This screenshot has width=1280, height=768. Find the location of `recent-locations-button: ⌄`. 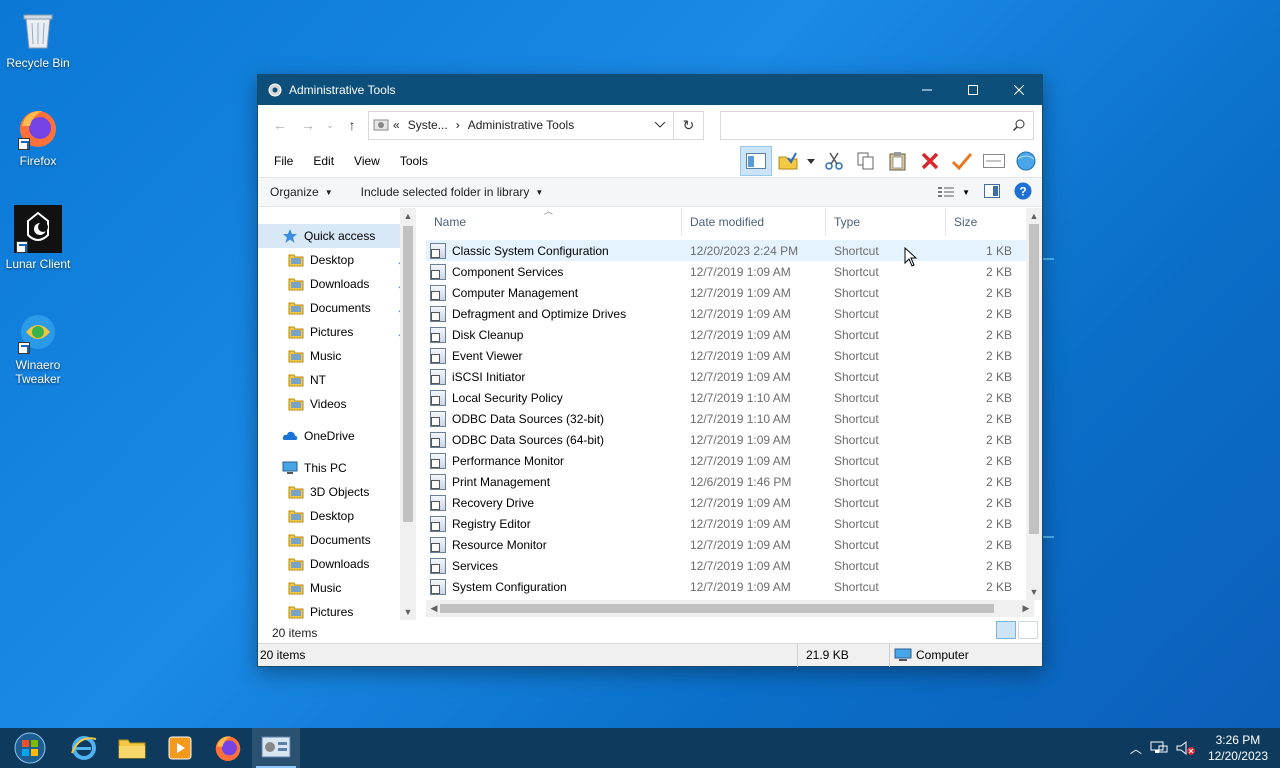

recent-locations-button: ⌄ is located at coordinates (330, 125).